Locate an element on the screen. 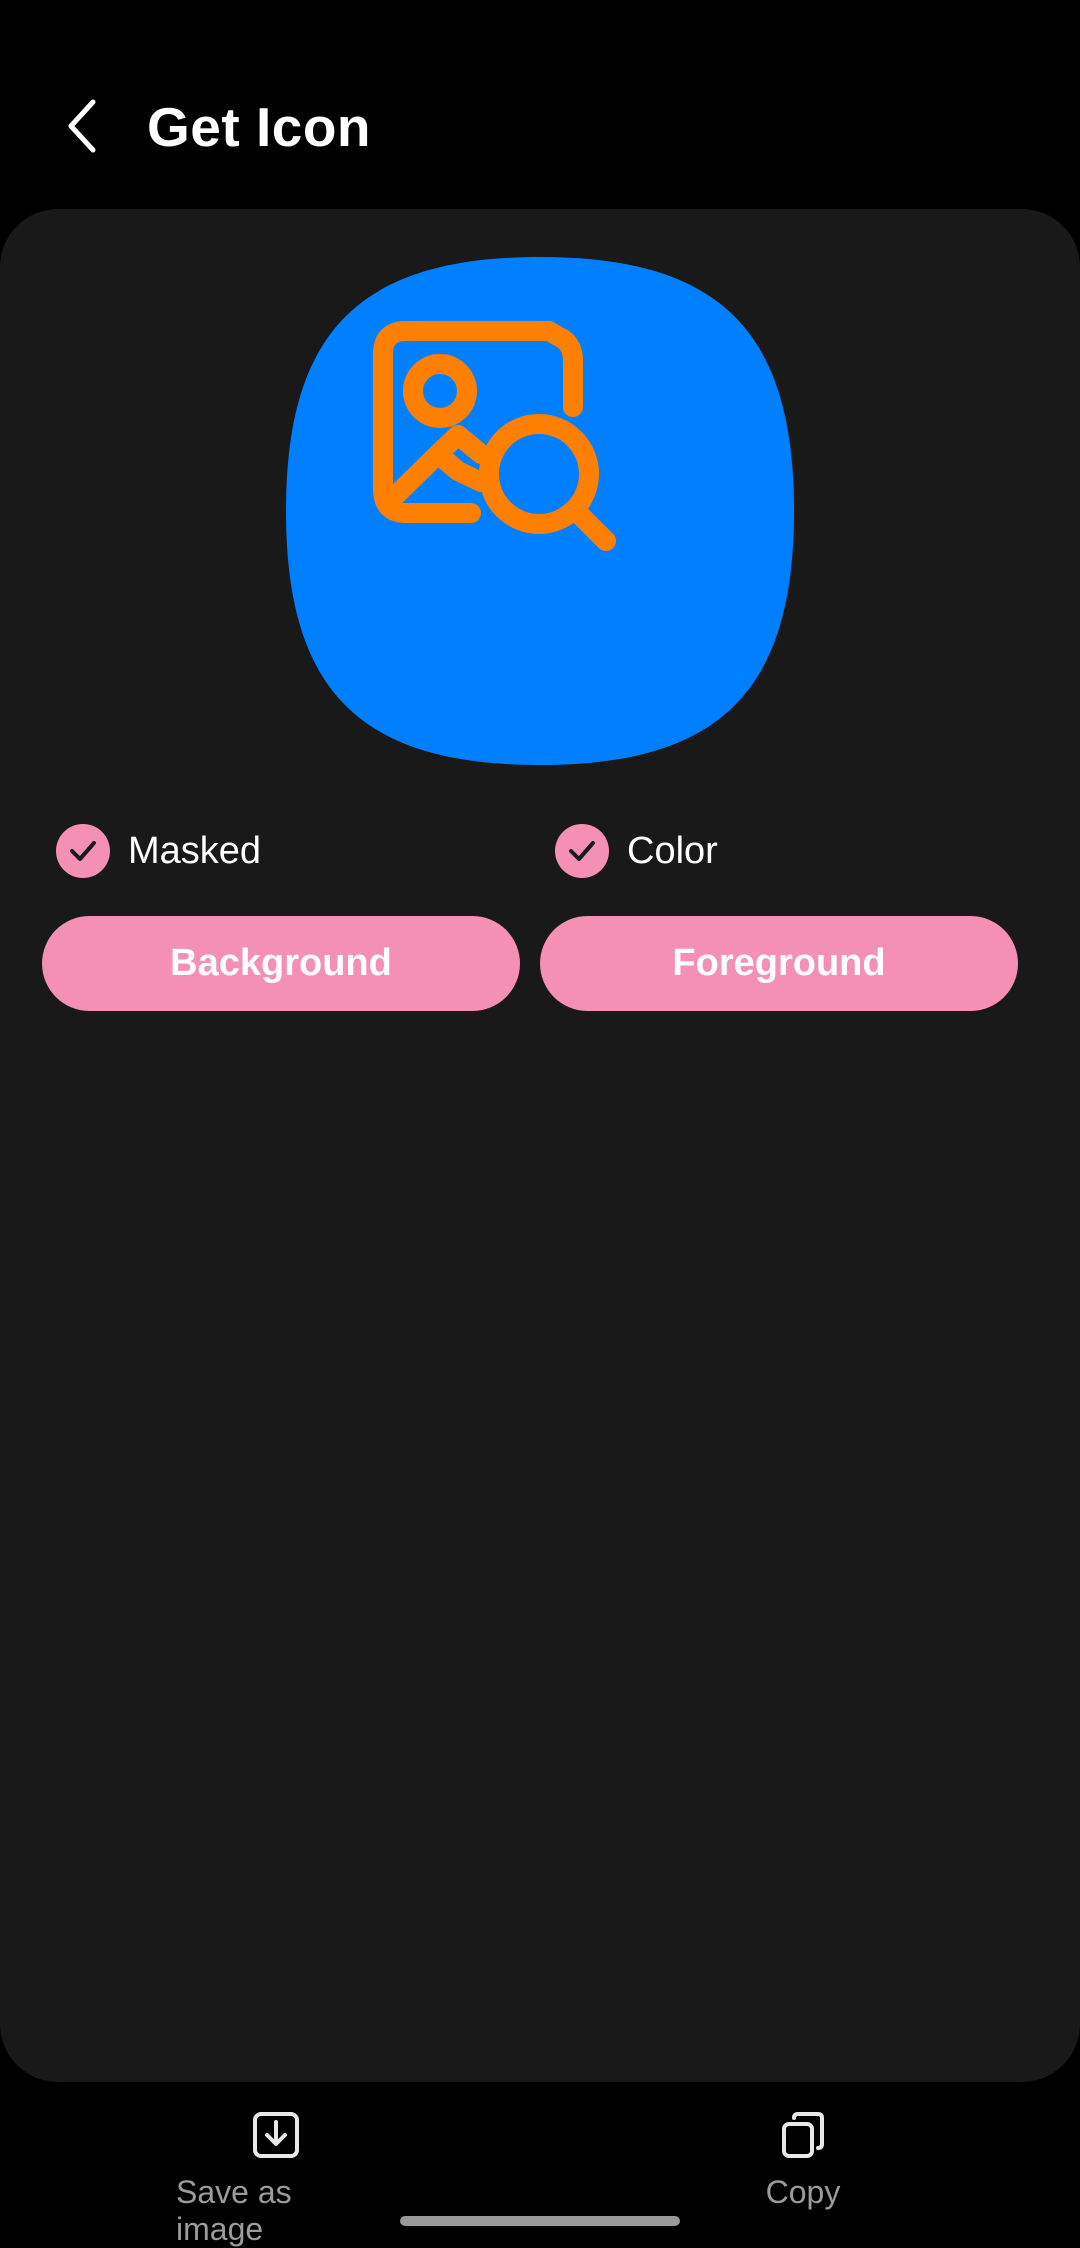 The height and width of the screenshot is (2248, 1080). color-checkbox is located at coordinates (582, 851).